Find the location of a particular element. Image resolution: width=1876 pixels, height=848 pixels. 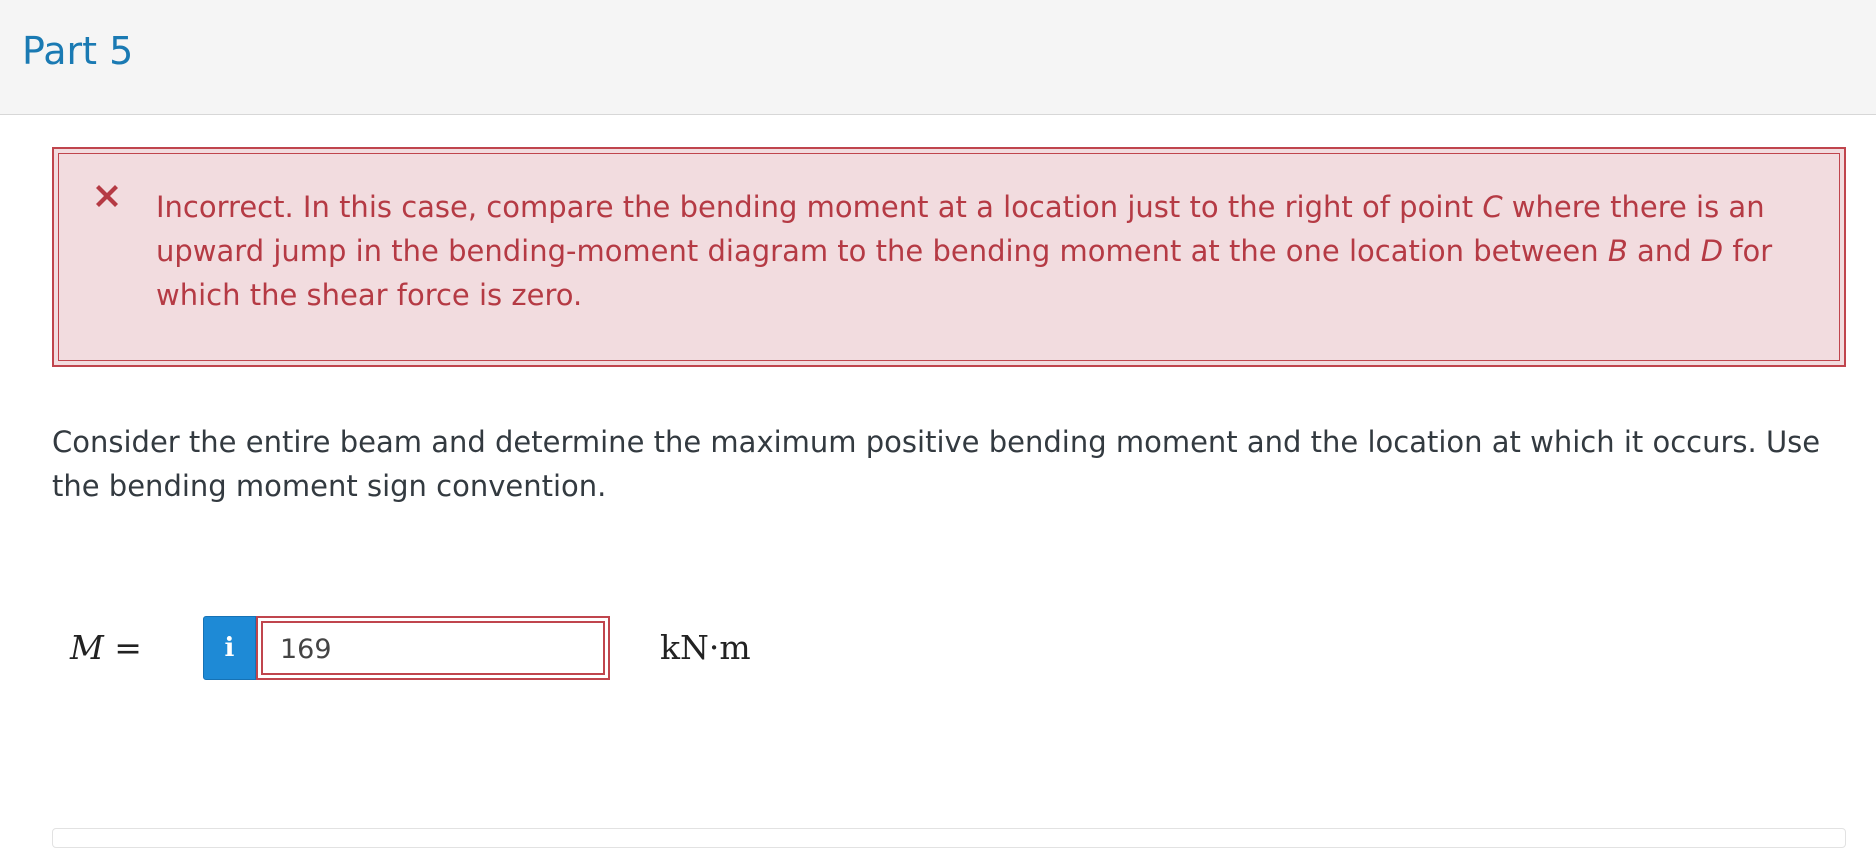

unit-label: kN·m is located at coordinates (705, 647).